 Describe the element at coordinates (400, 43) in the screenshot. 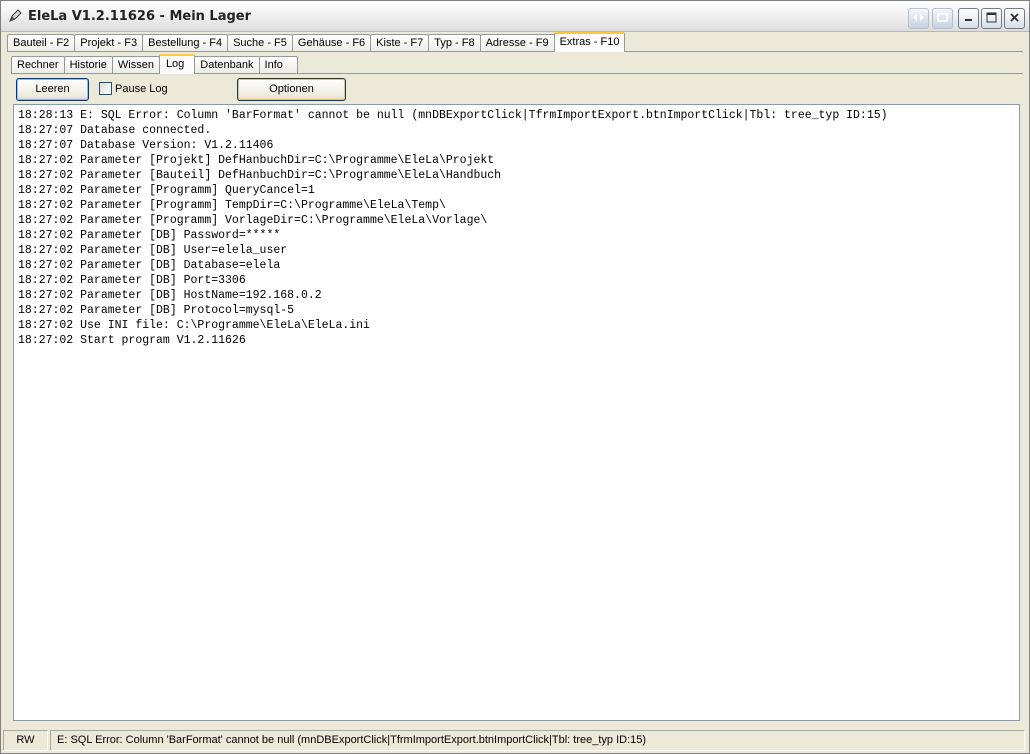

I see `tab-kiste: Kiste - F7` at that location.